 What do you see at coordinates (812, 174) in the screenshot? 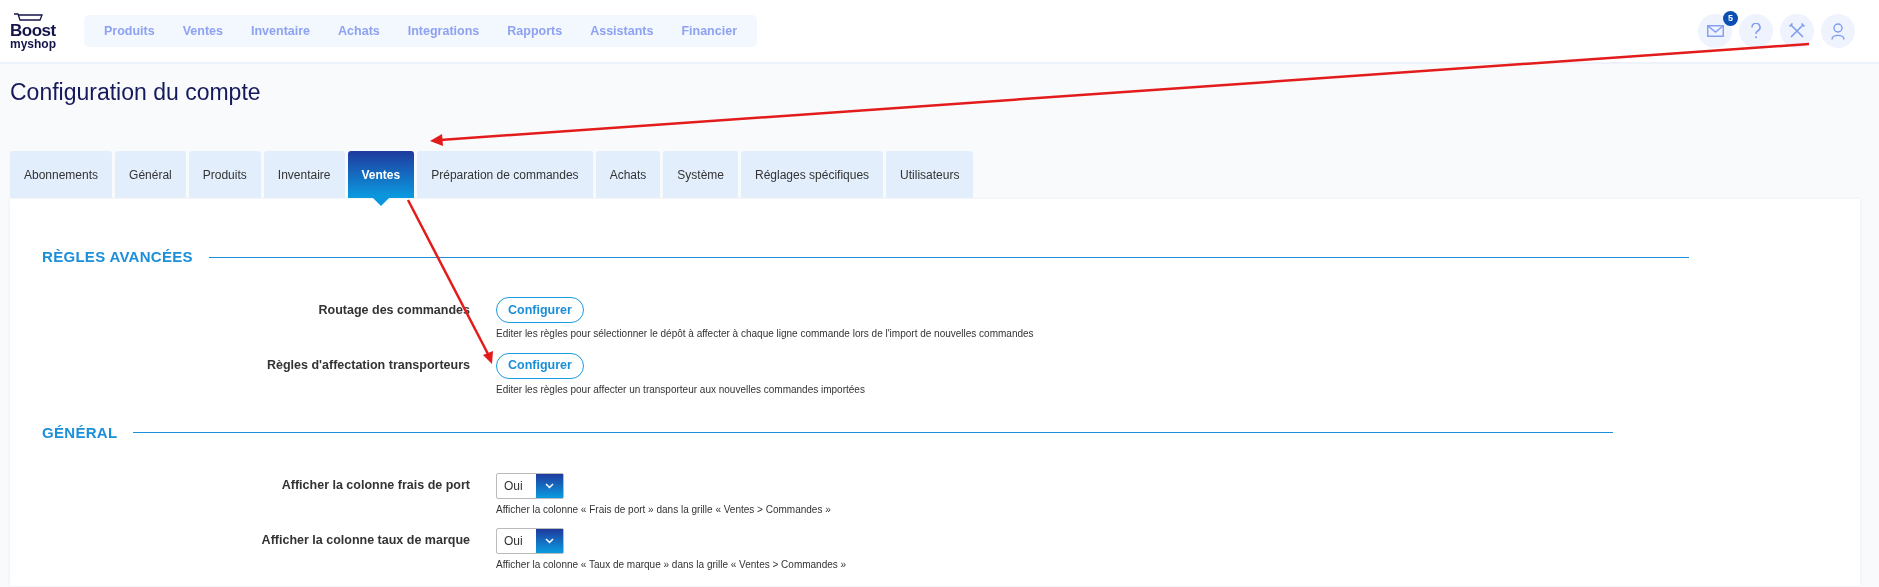
I see `tab: Réglages spécifiques` at bounding box center [812, 174].